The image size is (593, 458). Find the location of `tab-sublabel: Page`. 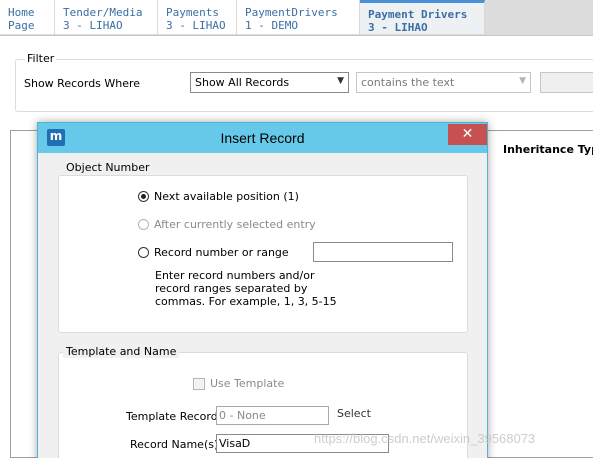

tab-sublabel: Page is located at coordinates (21, 25).